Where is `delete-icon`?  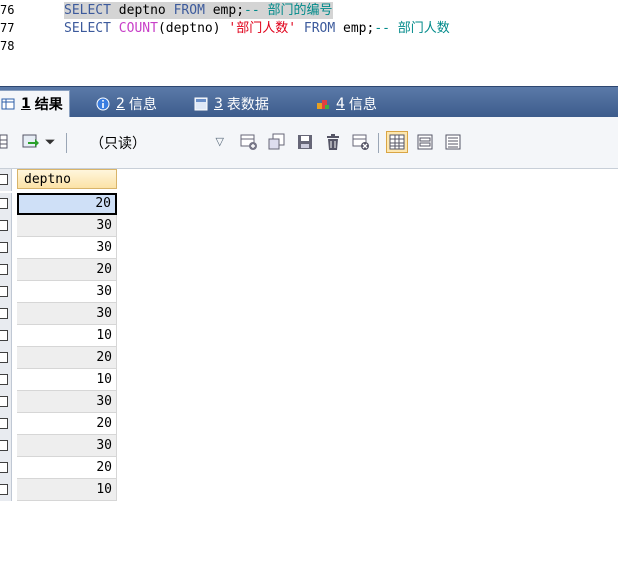
delete-icon is located at coordinates (333, 142).